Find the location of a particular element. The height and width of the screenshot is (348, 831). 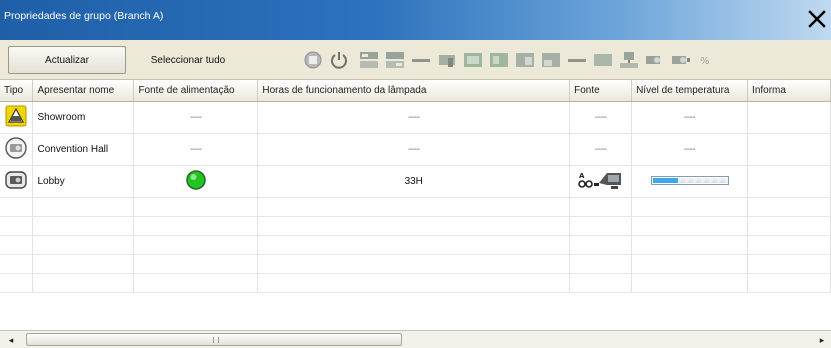

power-on-indicator is located at coordinates (196, 179).